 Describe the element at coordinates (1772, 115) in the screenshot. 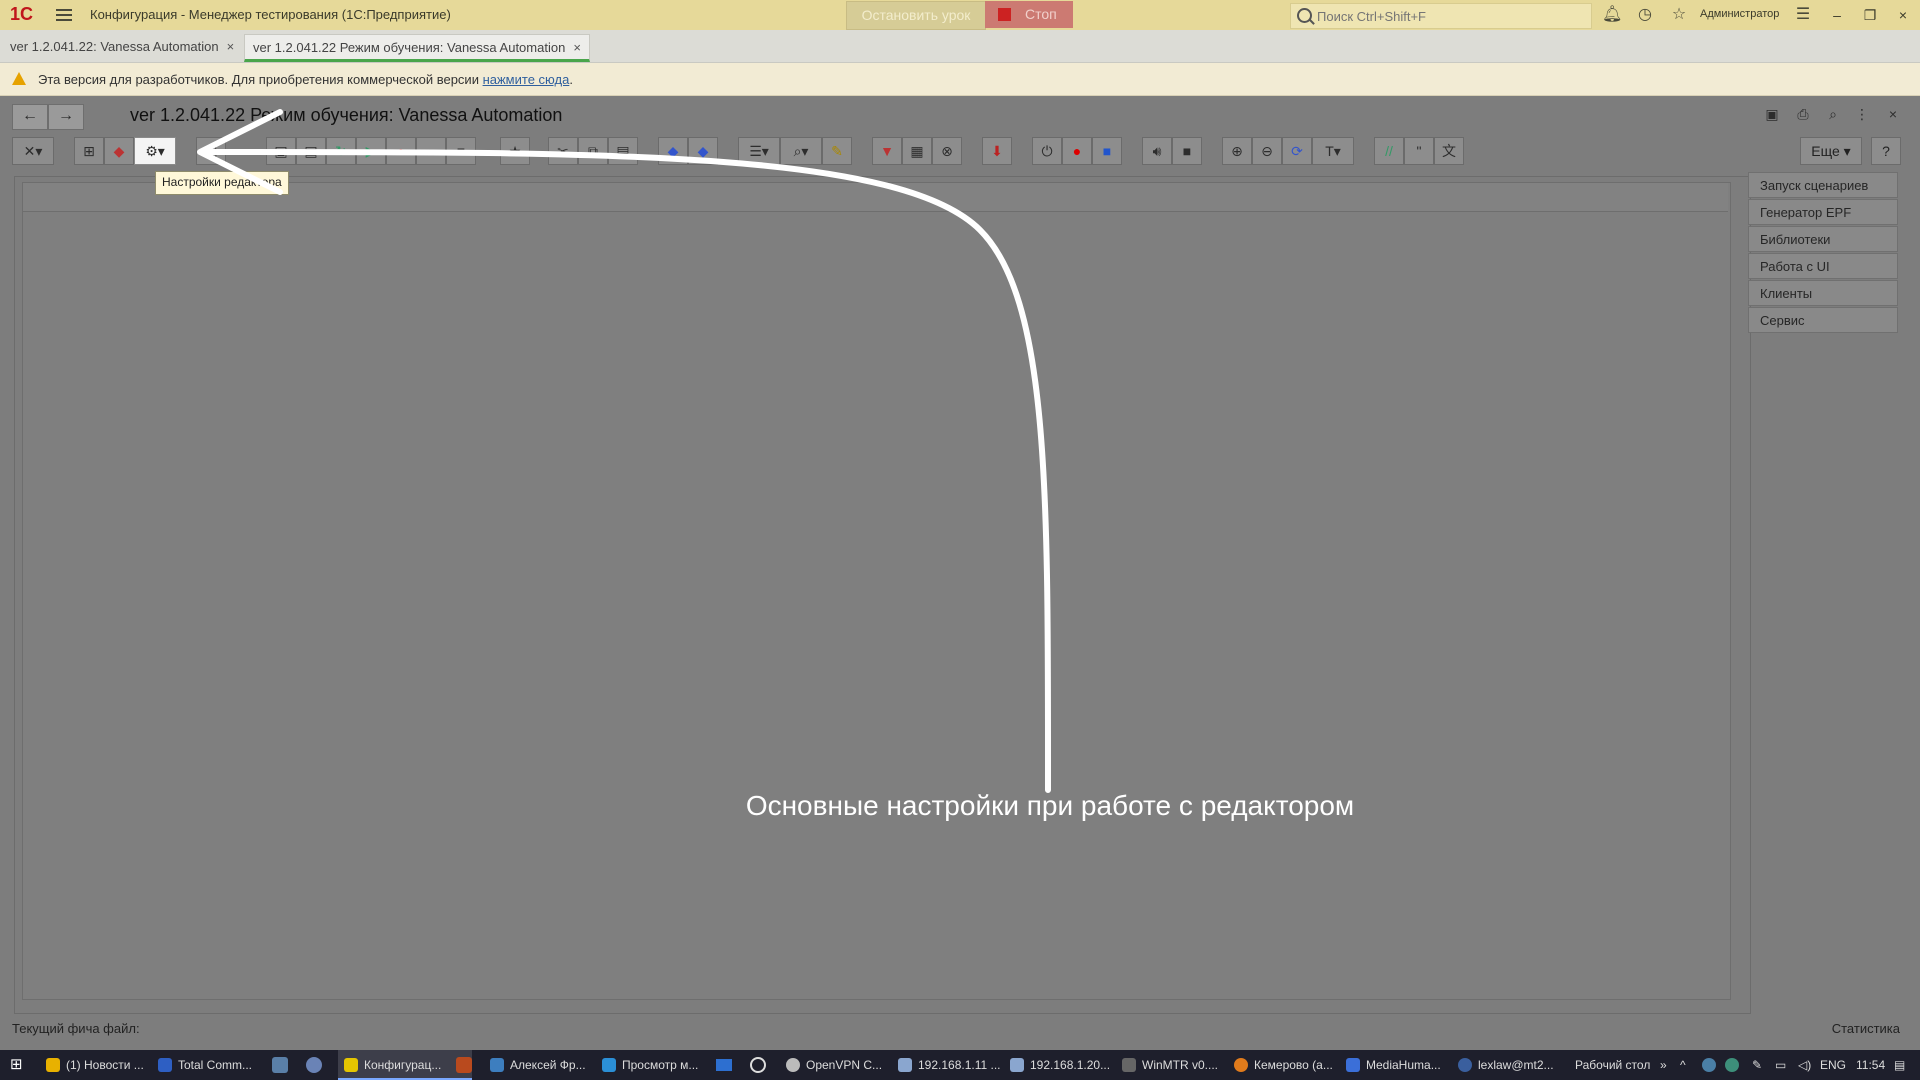

I see `save-icon: ▣` at that location.